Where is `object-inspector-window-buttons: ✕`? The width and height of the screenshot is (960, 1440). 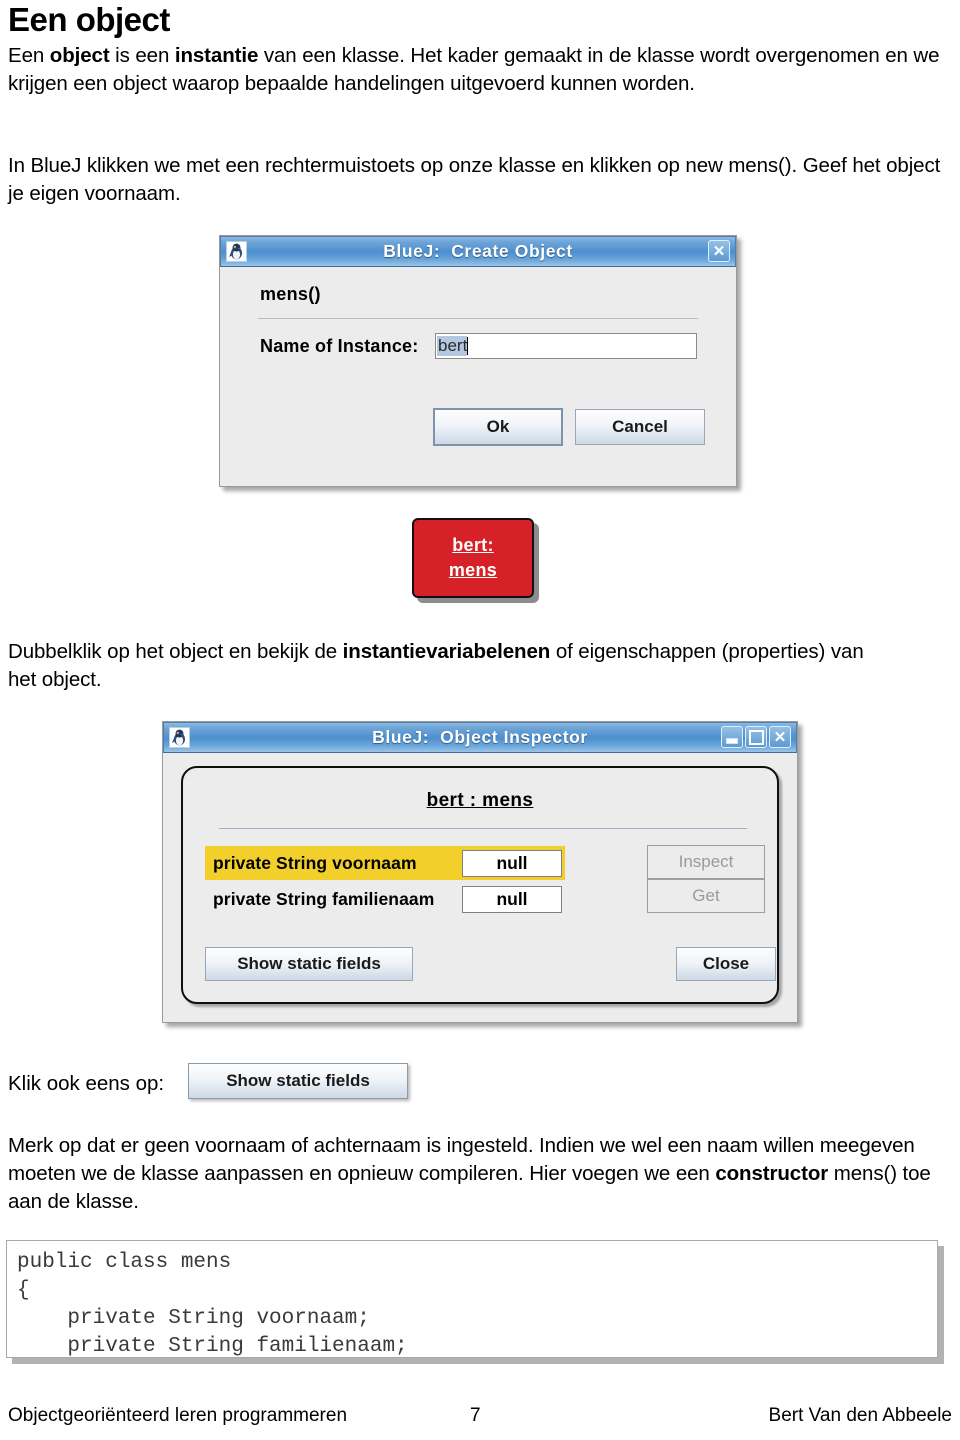
object-inspector-window-buttons: ✕ is located at coordinates (756, 737).